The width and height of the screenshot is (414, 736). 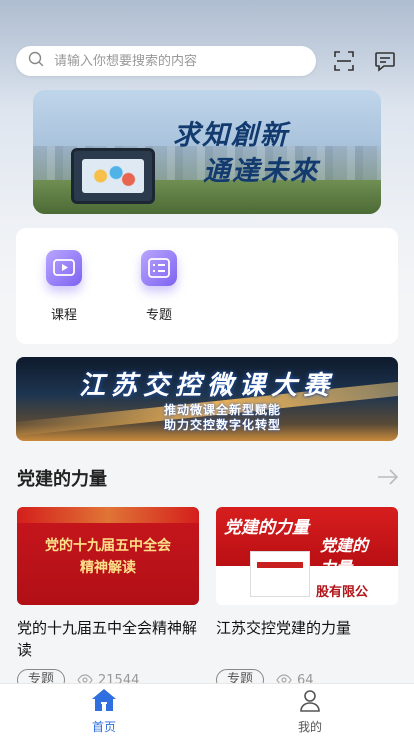 What do you see at coordinates (223, 425) in the screenshot?
I see `contest-subtitle-line-2: 助力交控数字化转型` at bounding box center [223, 425].